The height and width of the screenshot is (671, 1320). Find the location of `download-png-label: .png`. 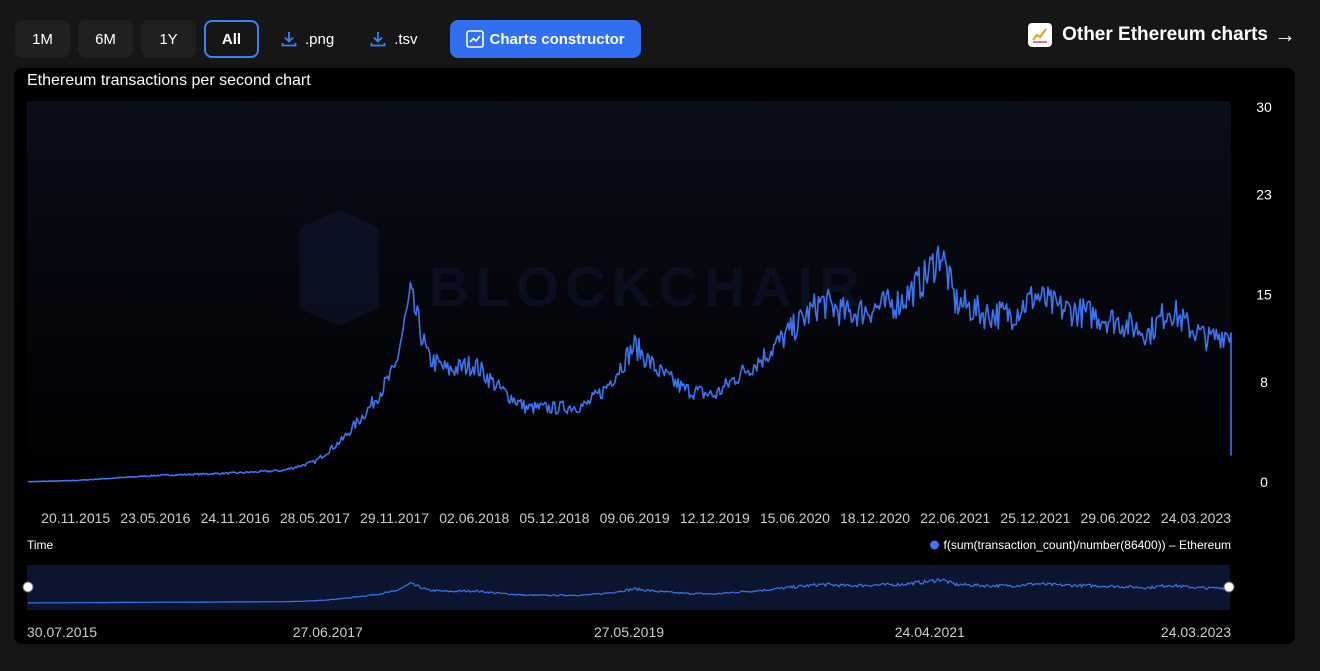

download-png-label: .png is located at coordinates (320, 39).